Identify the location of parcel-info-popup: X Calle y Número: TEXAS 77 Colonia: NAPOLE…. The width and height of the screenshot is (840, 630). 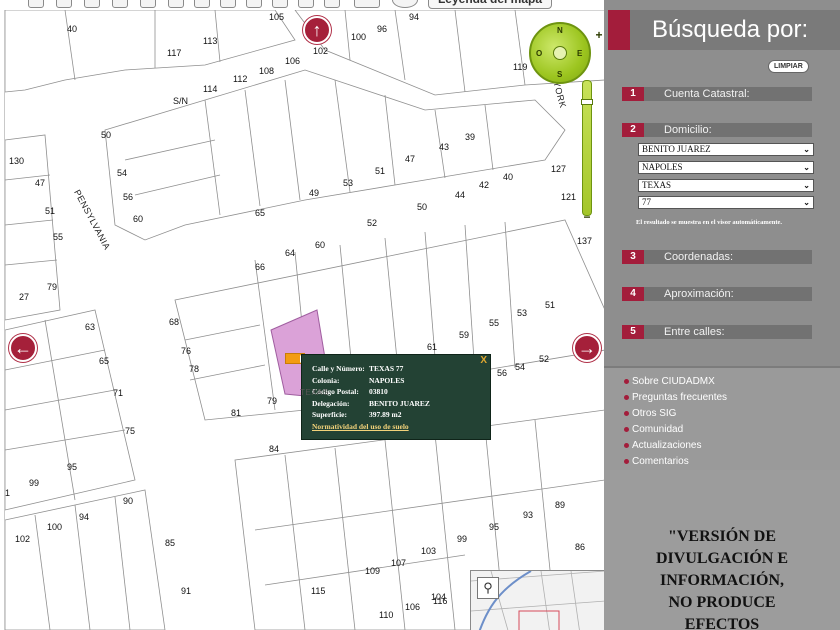
(396, 397).